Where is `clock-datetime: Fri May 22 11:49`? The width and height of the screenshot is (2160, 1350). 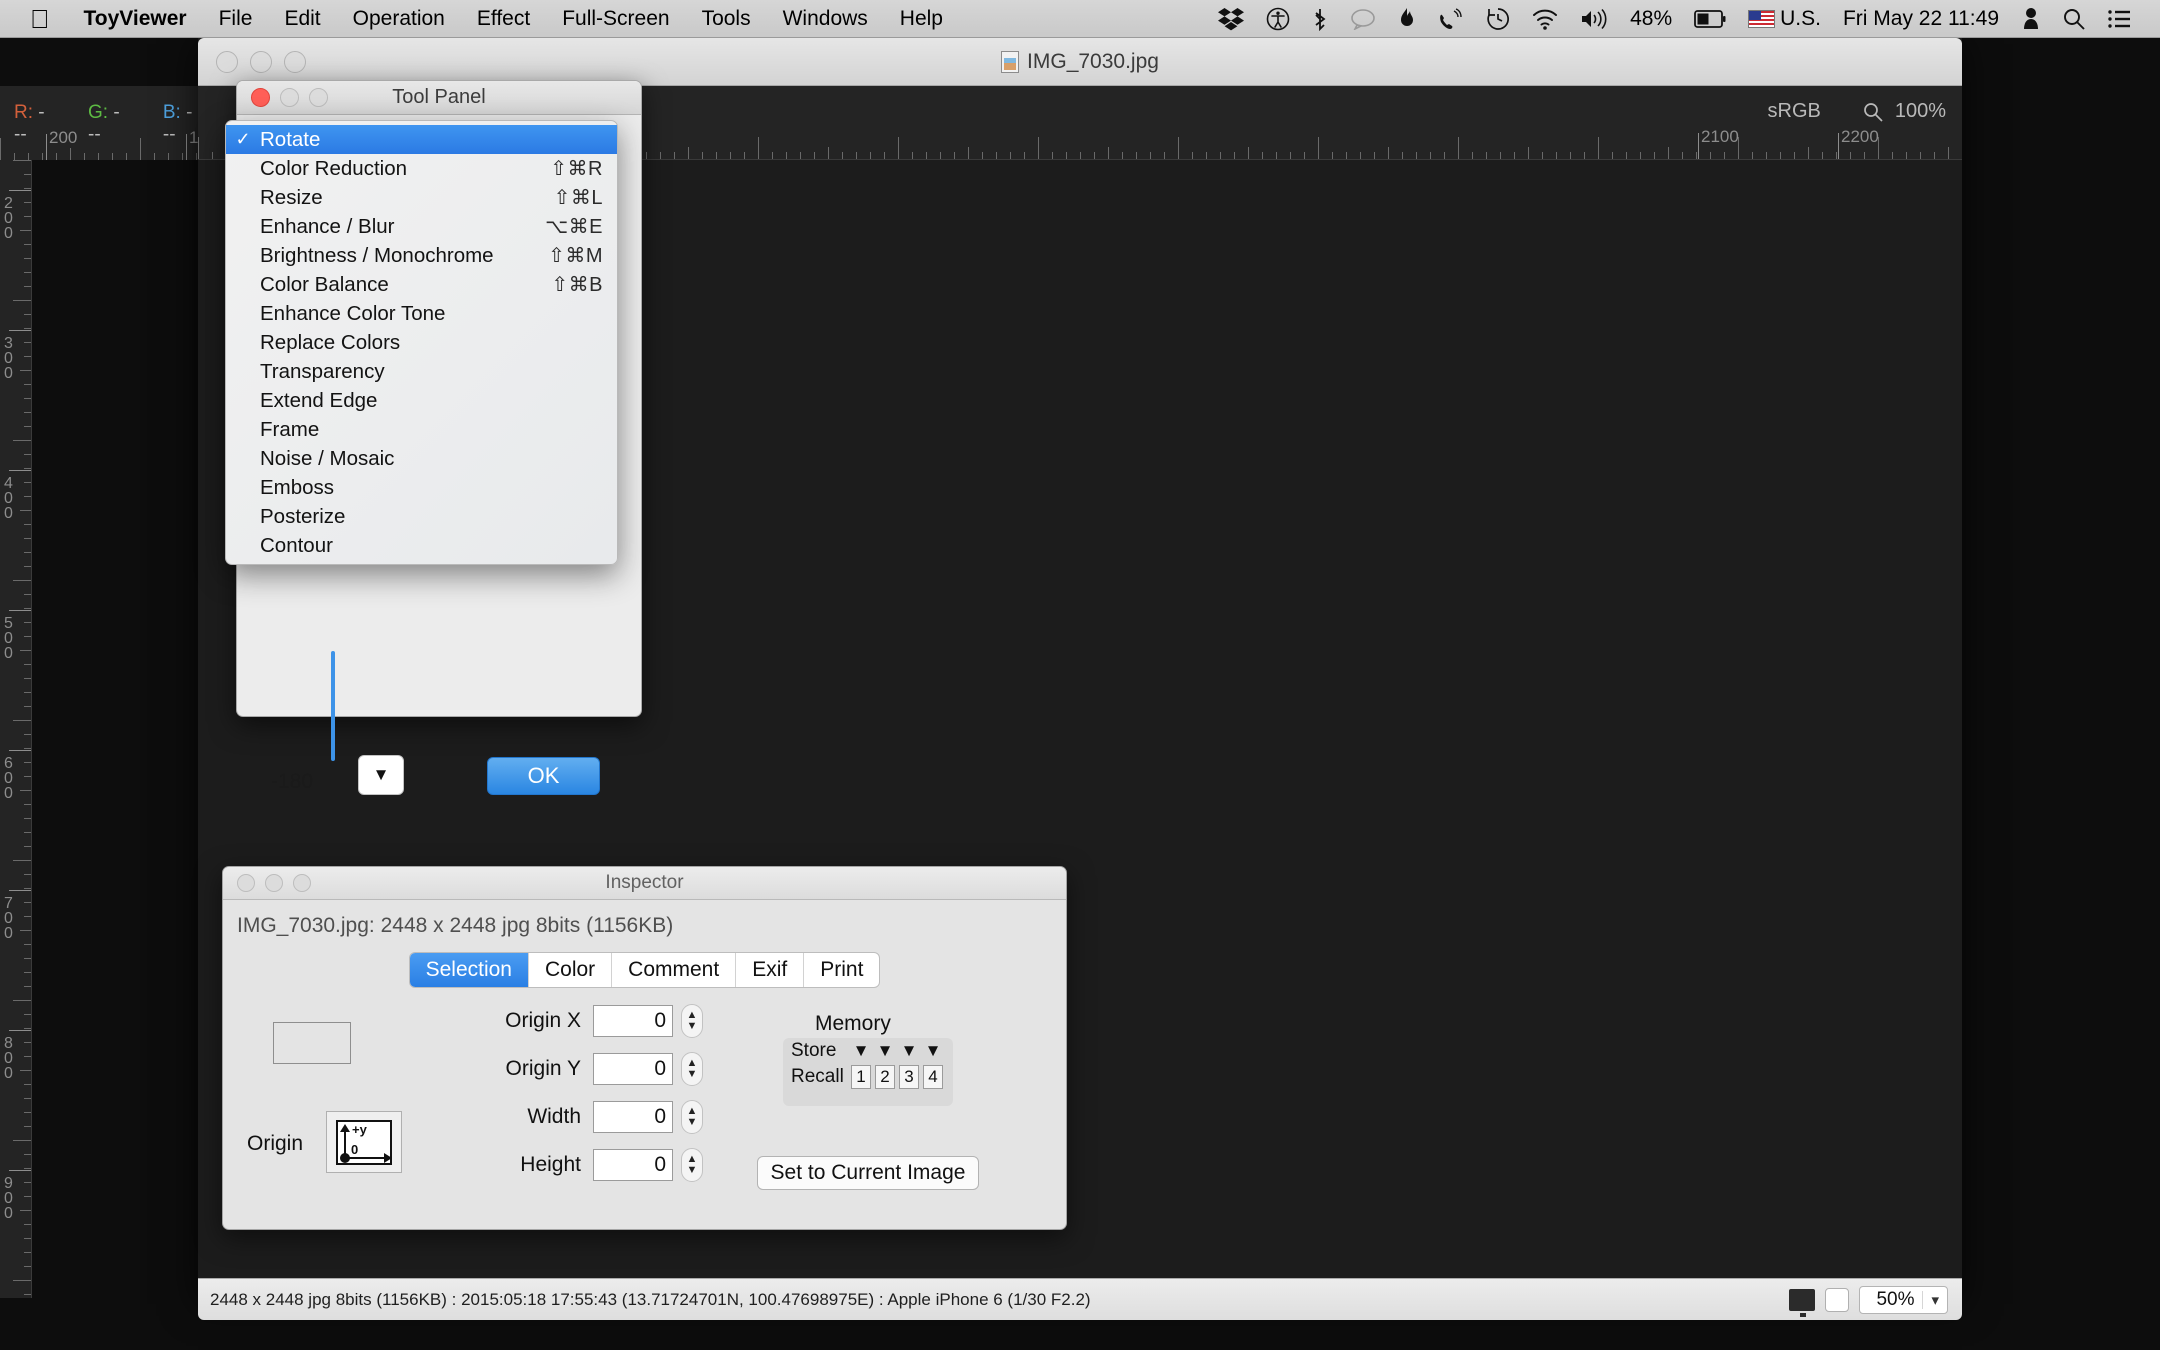
clock-datetime: Fri May 22 11:49 is located at coordinates (1921, 19).